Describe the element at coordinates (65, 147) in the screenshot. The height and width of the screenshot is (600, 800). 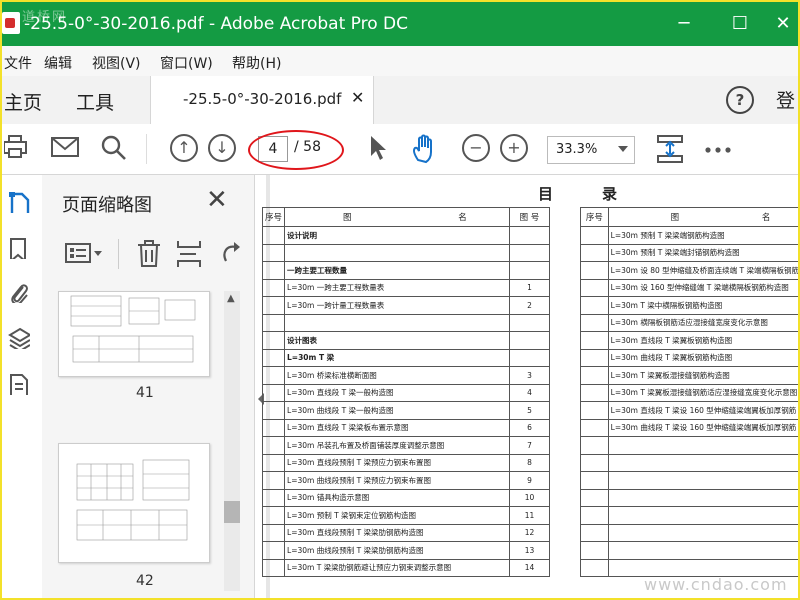
I see `email-icon` at that location.